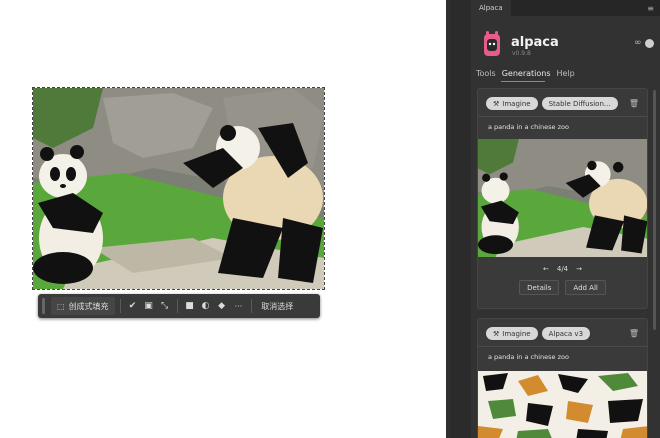 The image size is (660, 438). Describe the element at coordinates (579, 269) in the screenshot. I see `arrow-right-icon: →` at that location.